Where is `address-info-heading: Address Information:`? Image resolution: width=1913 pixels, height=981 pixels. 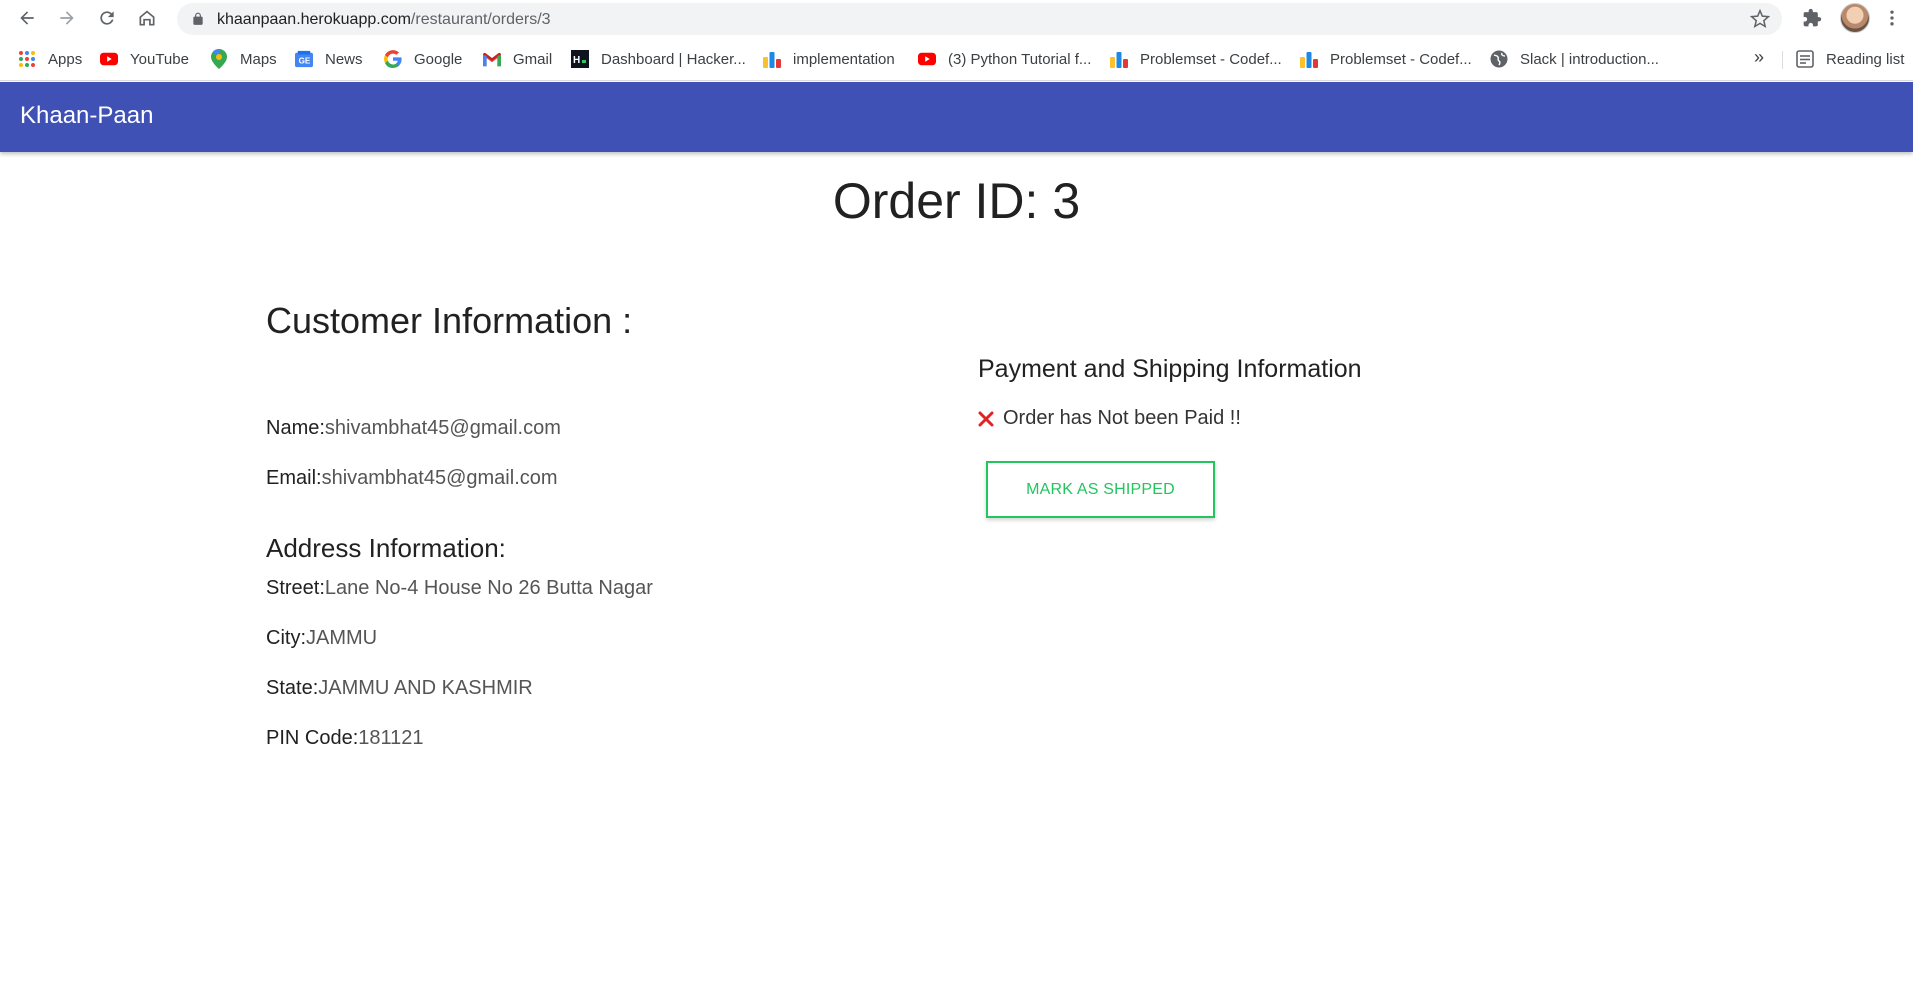
address-info-heading: Address Information: is located at coordinates (386, 548).